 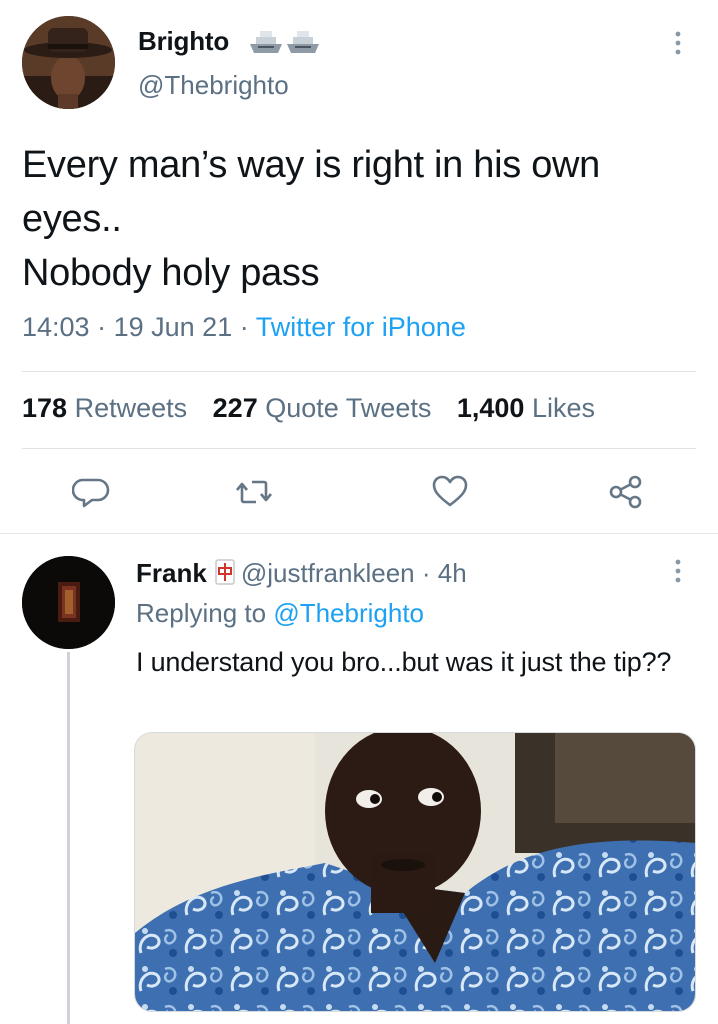 I want to click on tweet-metadata: 14:03 · 19 Jun 21 · Twitter for iPhone, so click(x=244, y=327).